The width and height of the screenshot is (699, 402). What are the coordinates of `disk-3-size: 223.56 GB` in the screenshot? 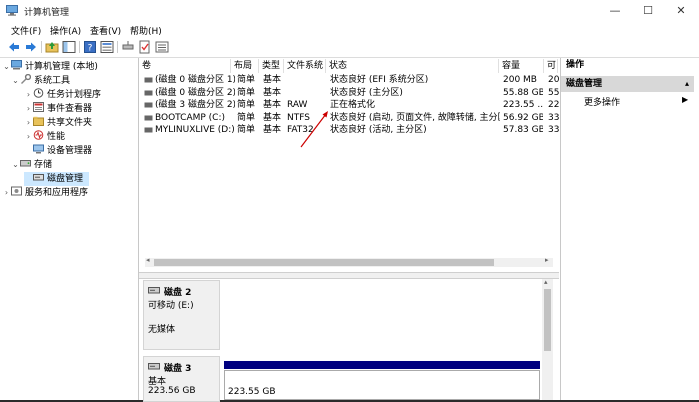 It's located at (172, 391).